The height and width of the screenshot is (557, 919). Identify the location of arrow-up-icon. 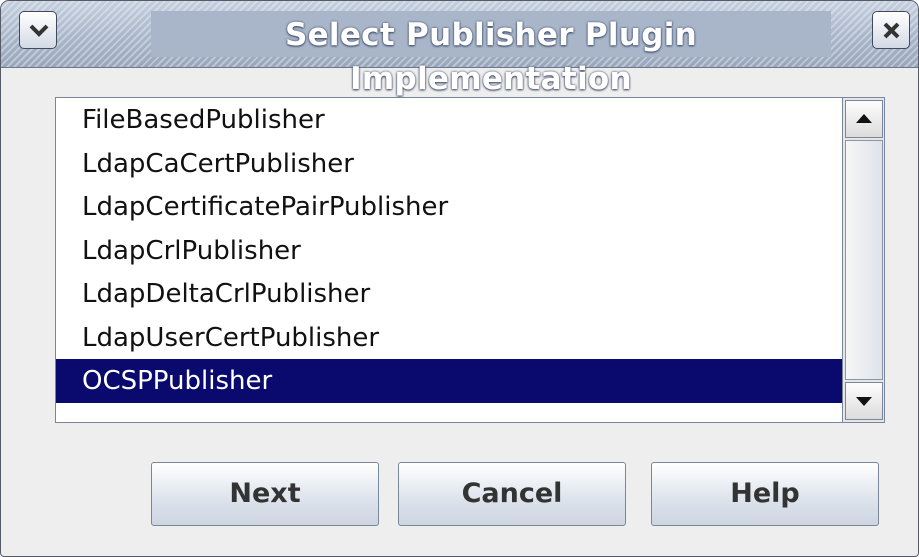
(864, 118).